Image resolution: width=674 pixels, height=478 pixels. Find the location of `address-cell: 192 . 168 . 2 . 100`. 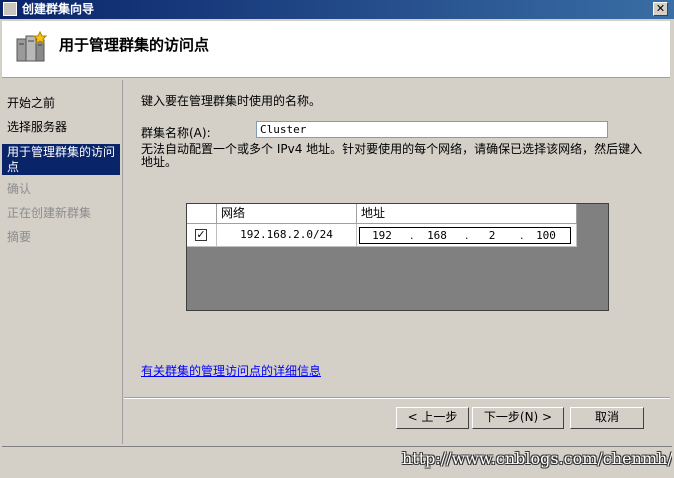

address-cell: 192 . 168 . 2 . 100 is located at coordinates (467, 235).